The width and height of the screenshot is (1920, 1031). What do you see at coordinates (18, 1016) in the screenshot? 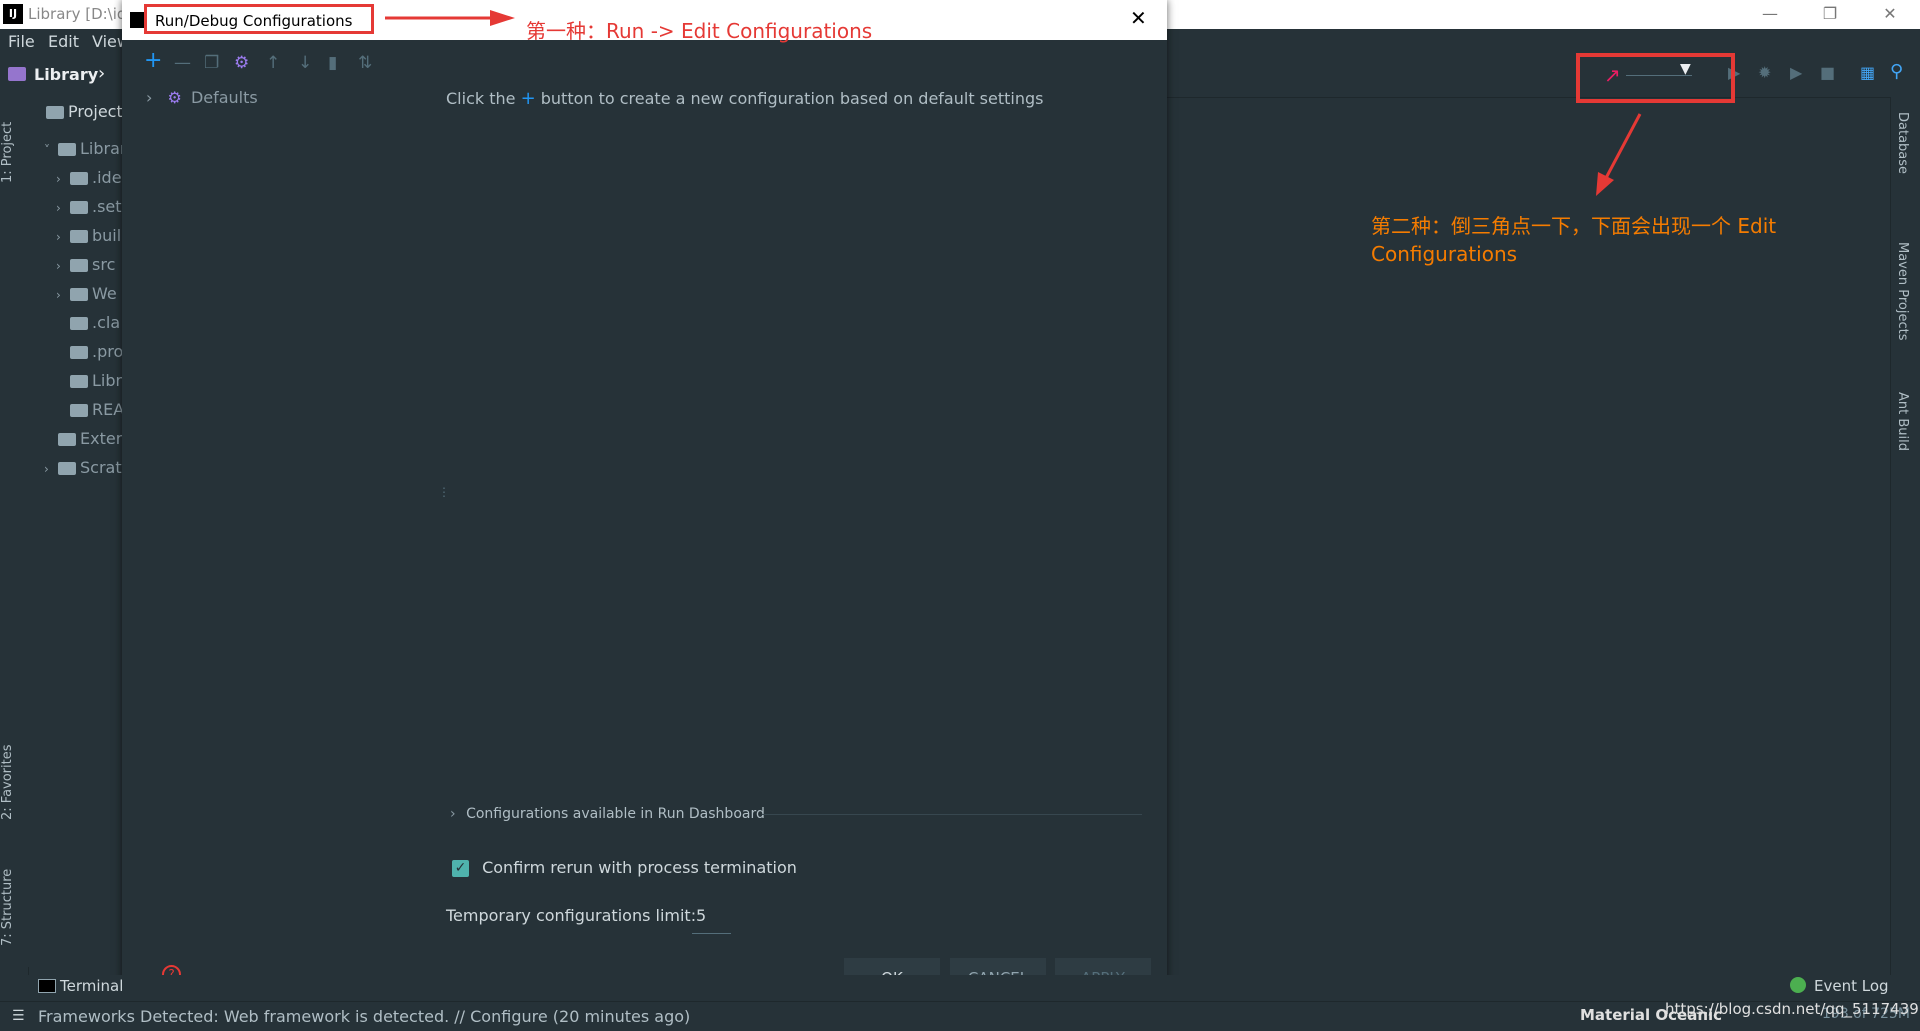
I see `layers-icon: ☰` at bounding box center [18, 1016].